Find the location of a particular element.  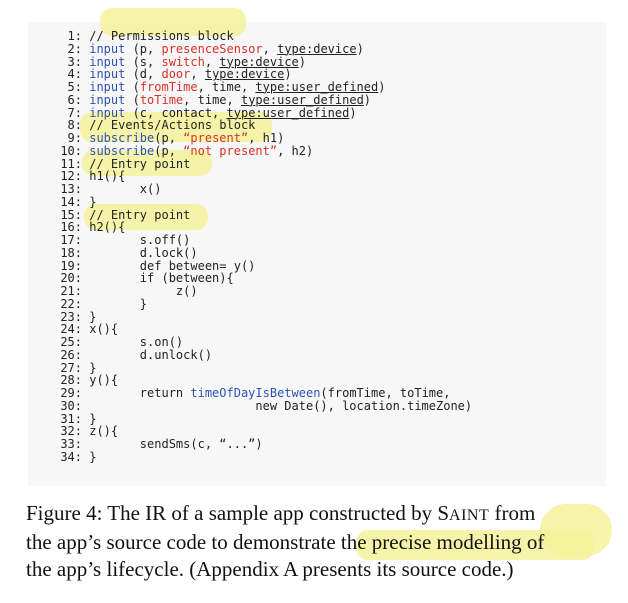

code-line: 30: new Date(), location.timeZone) is located at coordinates (265, 405).